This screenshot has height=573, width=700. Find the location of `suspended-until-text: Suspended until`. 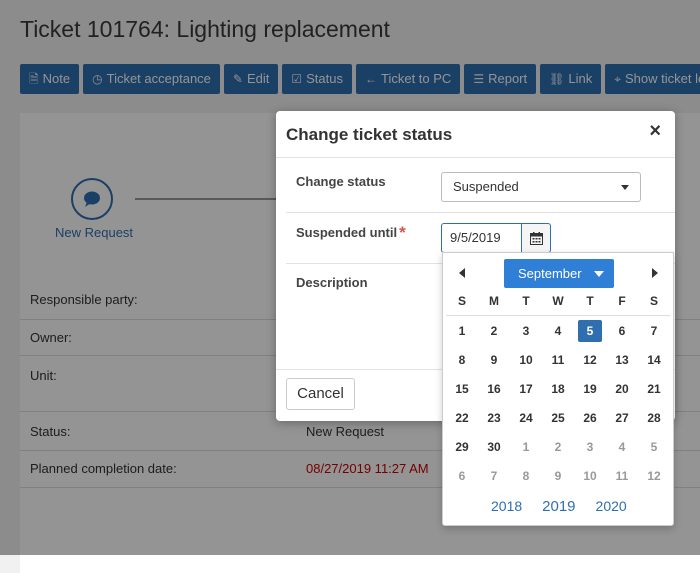

suspended-until-text: Suspended until is located at coordinates (347, 232).